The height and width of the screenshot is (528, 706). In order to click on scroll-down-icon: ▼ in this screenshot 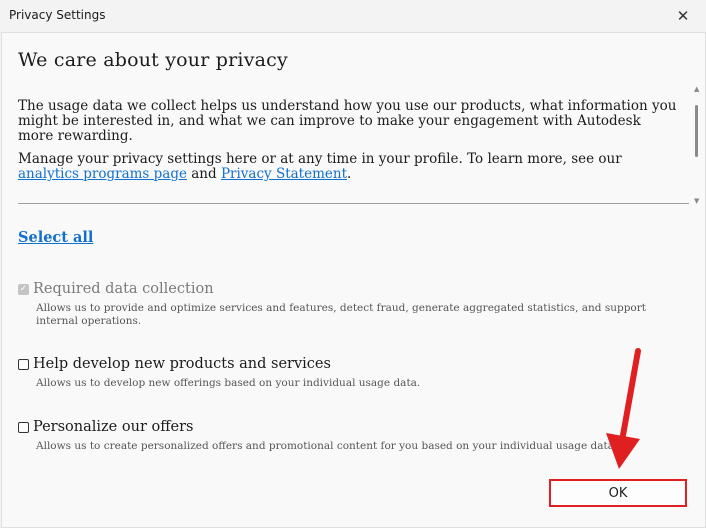, I will do `click(696, 201)`.